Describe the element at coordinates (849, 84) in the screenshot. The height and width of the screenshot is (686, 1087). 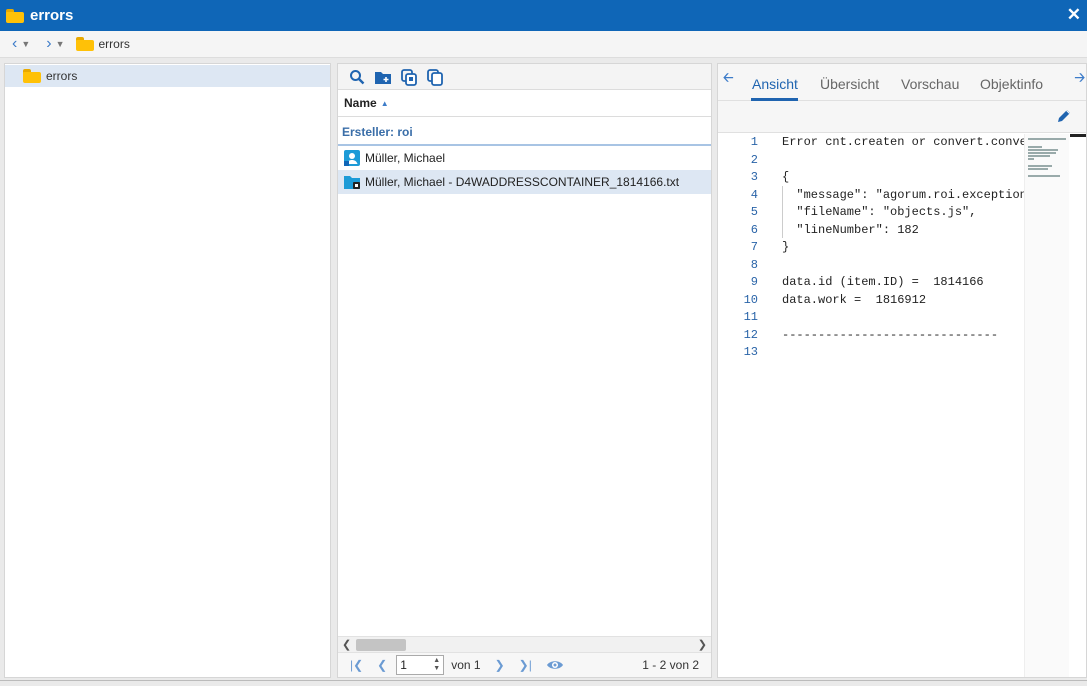
I see `tab-uebersicht: Übersicht` at that location.